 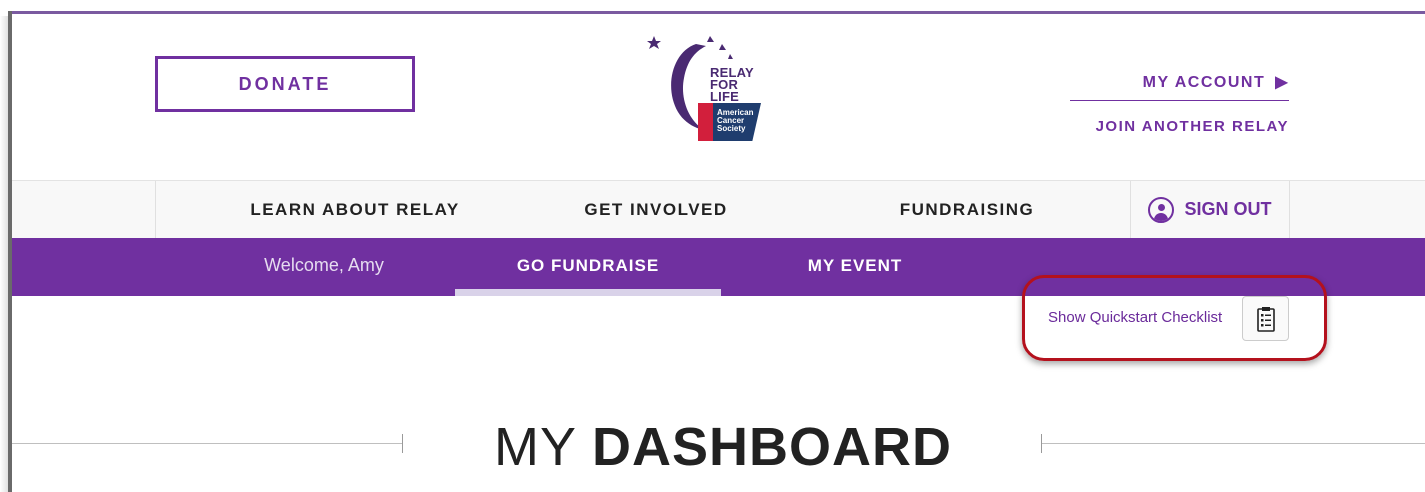 I want to click on page-title: MY DASHBOARD, so click(x=723, y=447).